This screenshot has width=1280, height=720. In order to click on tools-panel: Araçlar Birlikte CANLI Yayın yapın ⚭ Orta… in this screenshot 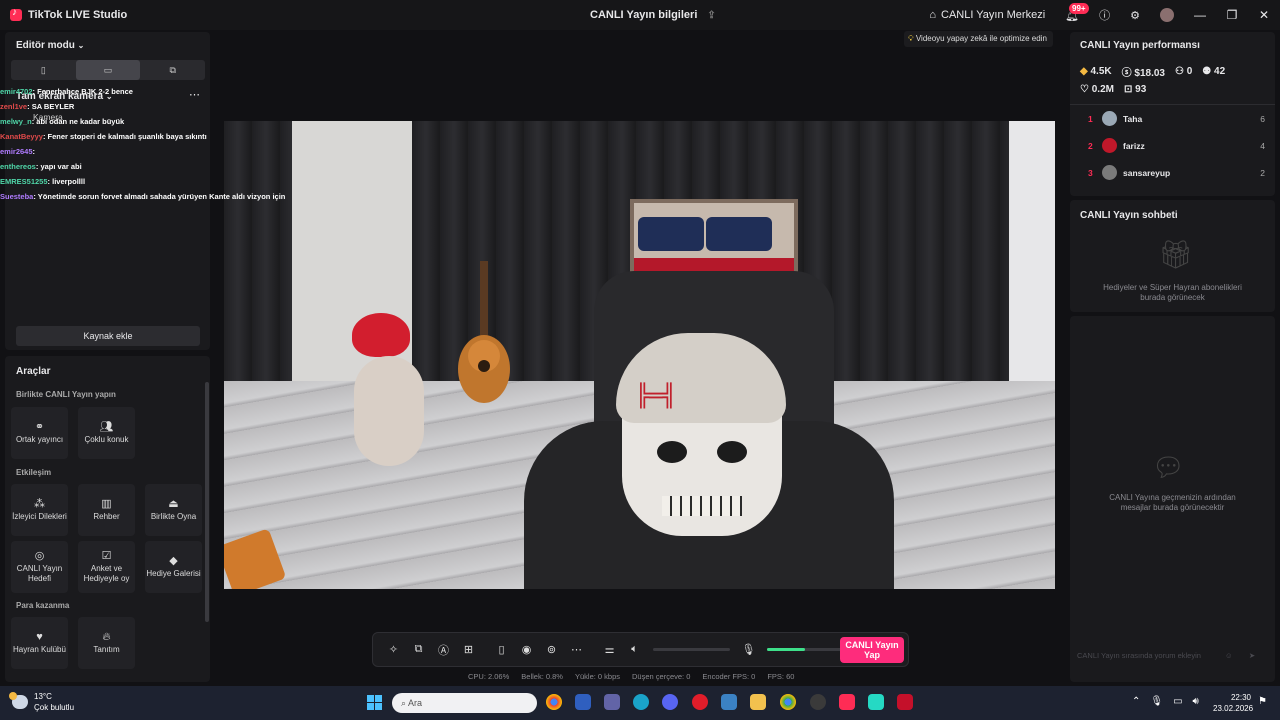, I will do `click(107, 519)`.